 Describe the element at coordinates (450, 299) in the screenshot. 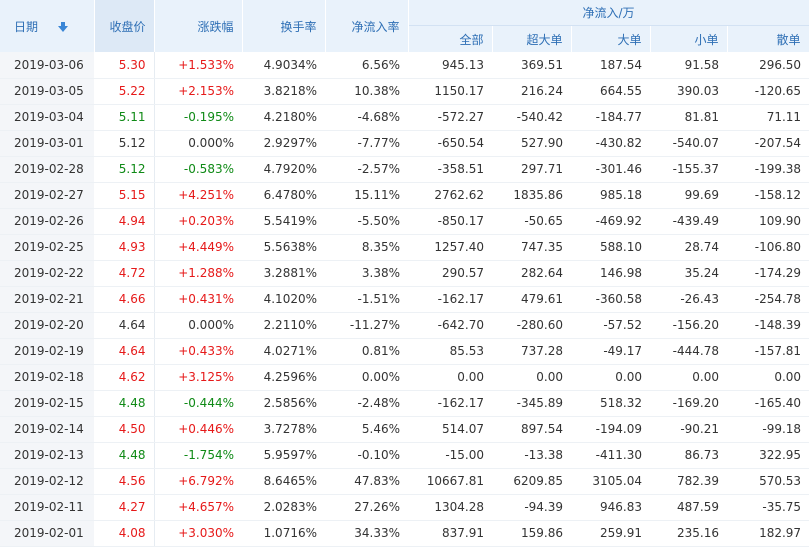

I see `cell-all: -162.17` at that location.